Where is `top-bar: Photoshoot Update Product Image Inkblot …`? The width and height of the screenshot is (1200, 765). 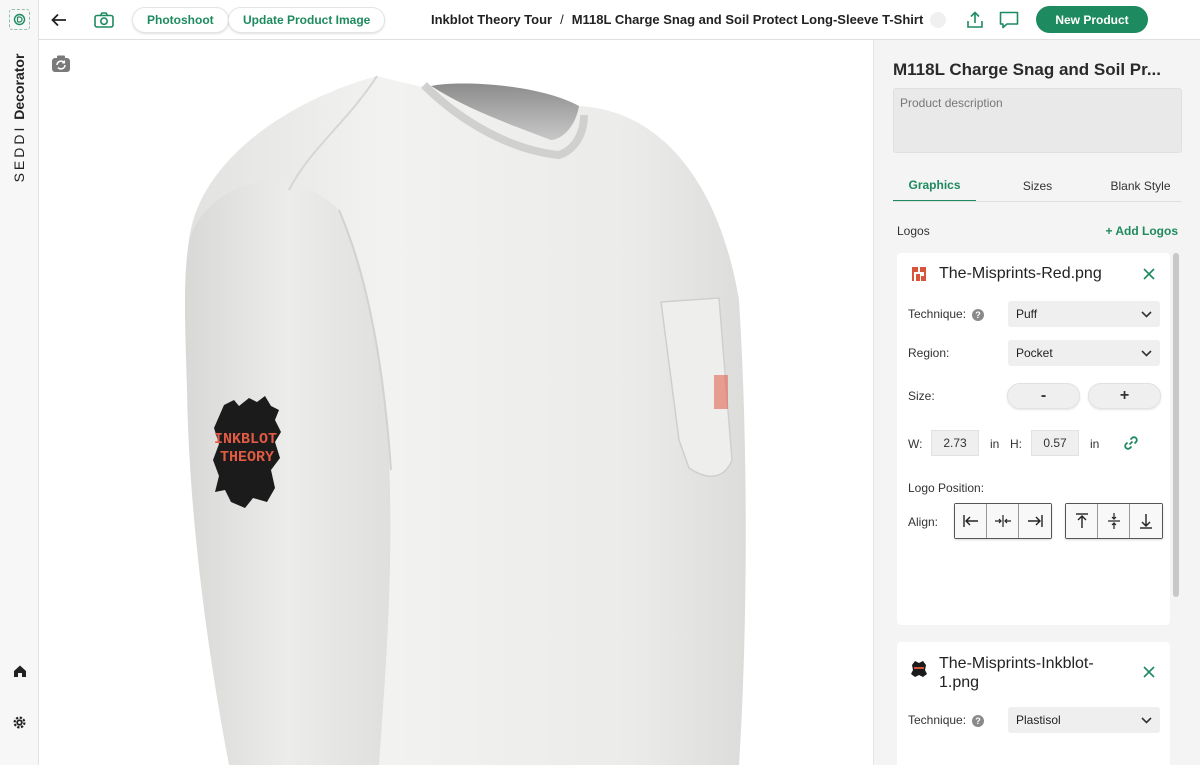 top-bar: Photoshoot Update Product Image Inkblot … is located at coordinates (619, 20).